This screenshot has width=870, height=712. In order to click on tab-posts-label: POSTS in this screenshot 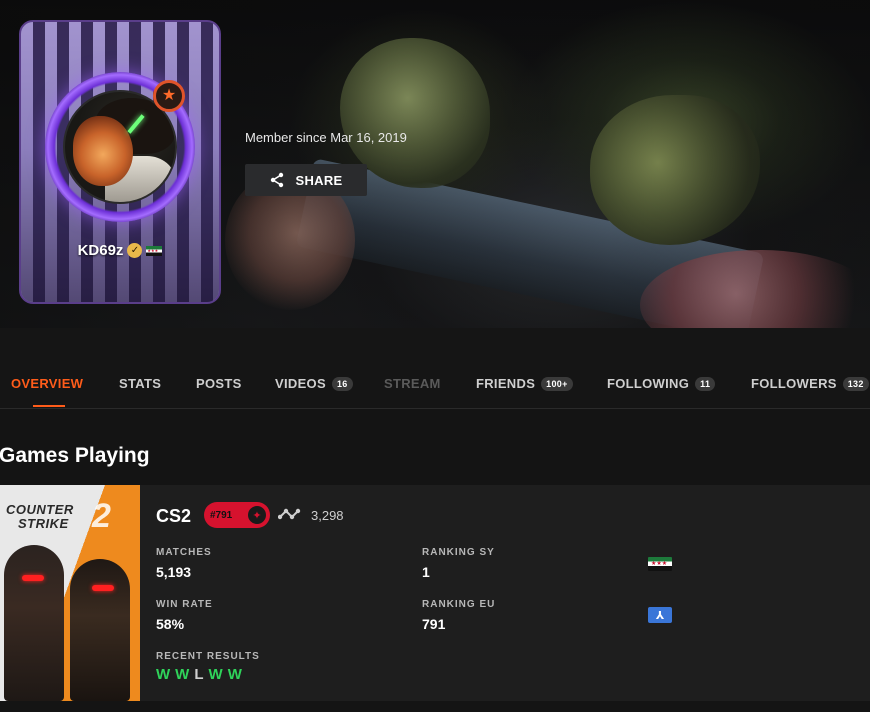, I will do `click(219, 383)`.